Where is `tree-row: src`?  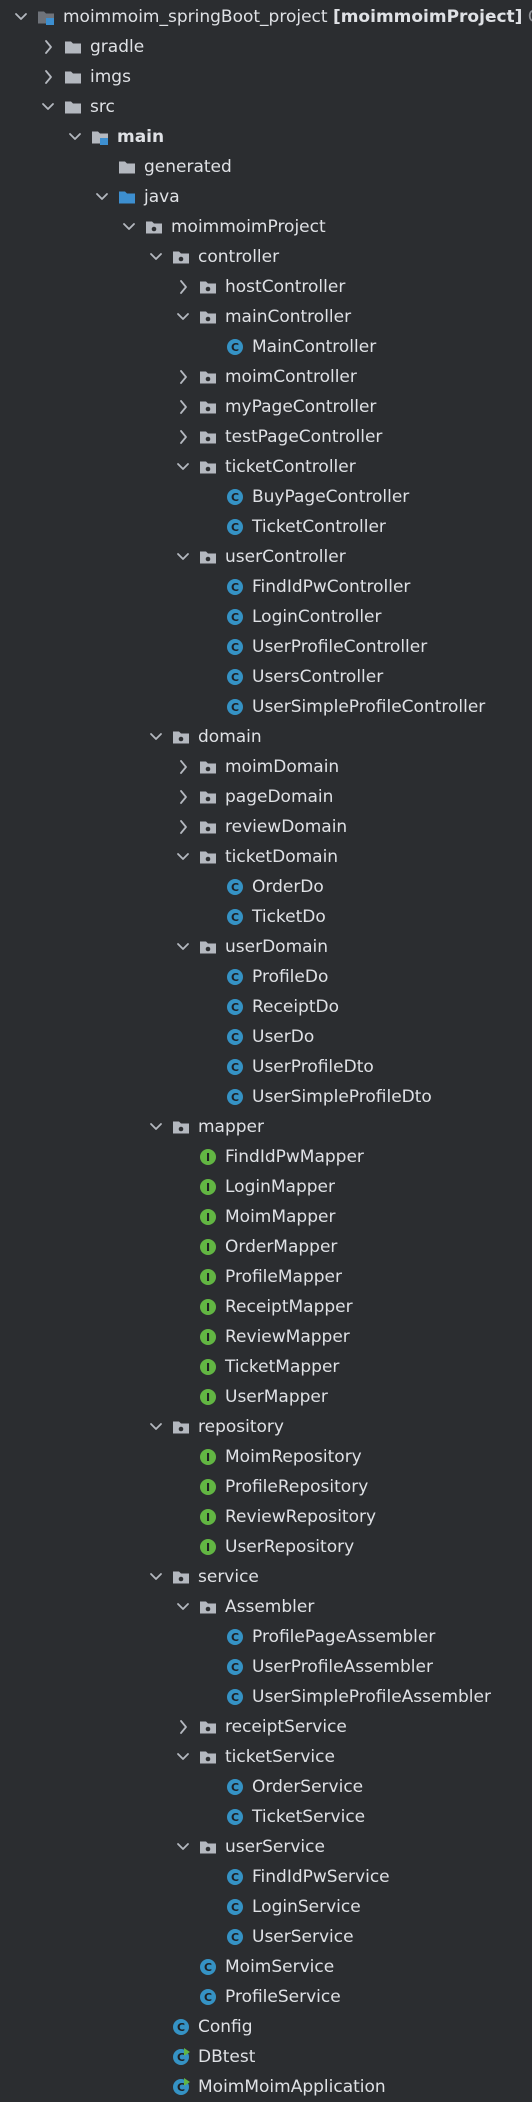 tree-row: src is located at coordinates (266, 107).